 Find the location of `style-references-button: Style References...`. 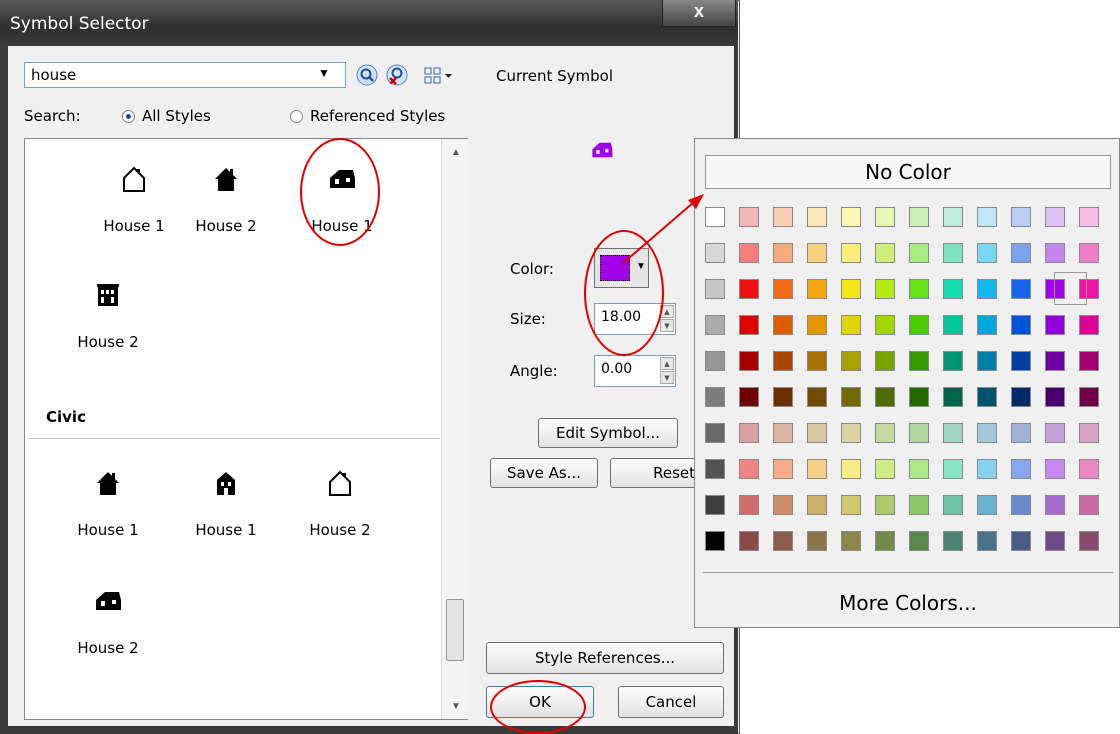

style-references-button: Style References... is located at coordinates (605, 658).